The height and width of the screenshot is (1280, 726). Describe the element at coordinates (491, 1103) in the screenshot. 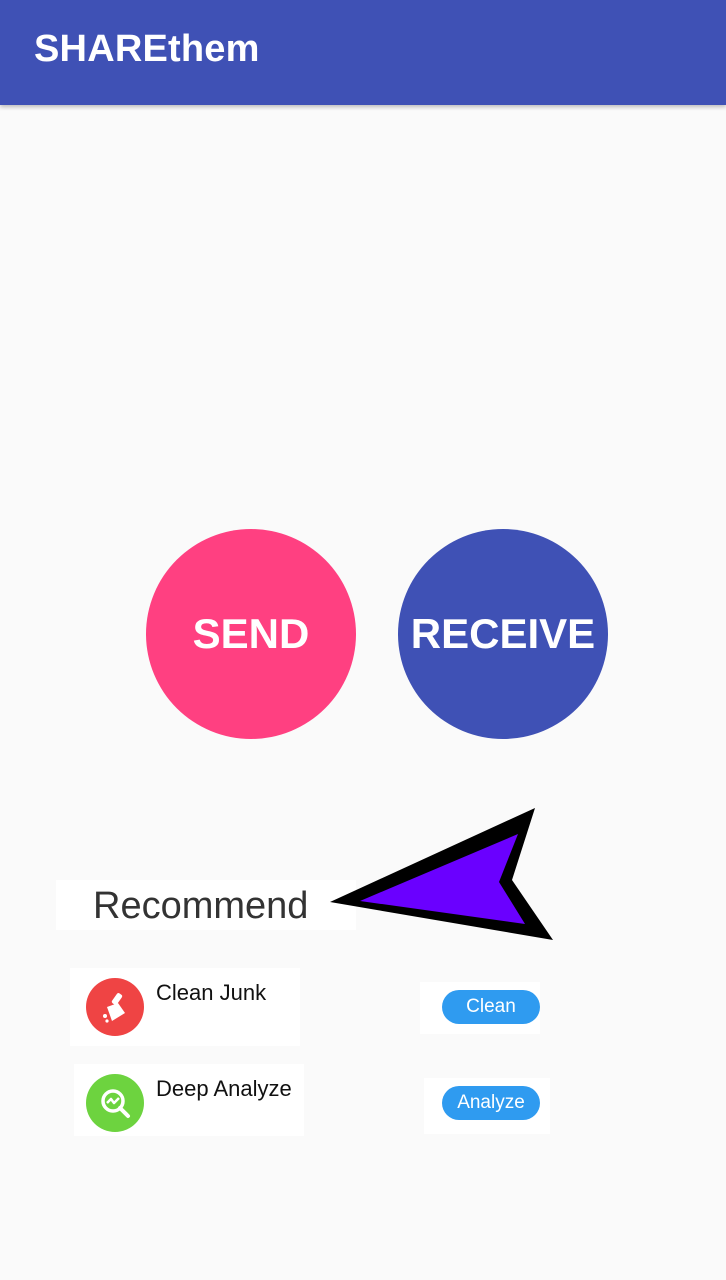

I see `analyze-button: Analyze` at that location.